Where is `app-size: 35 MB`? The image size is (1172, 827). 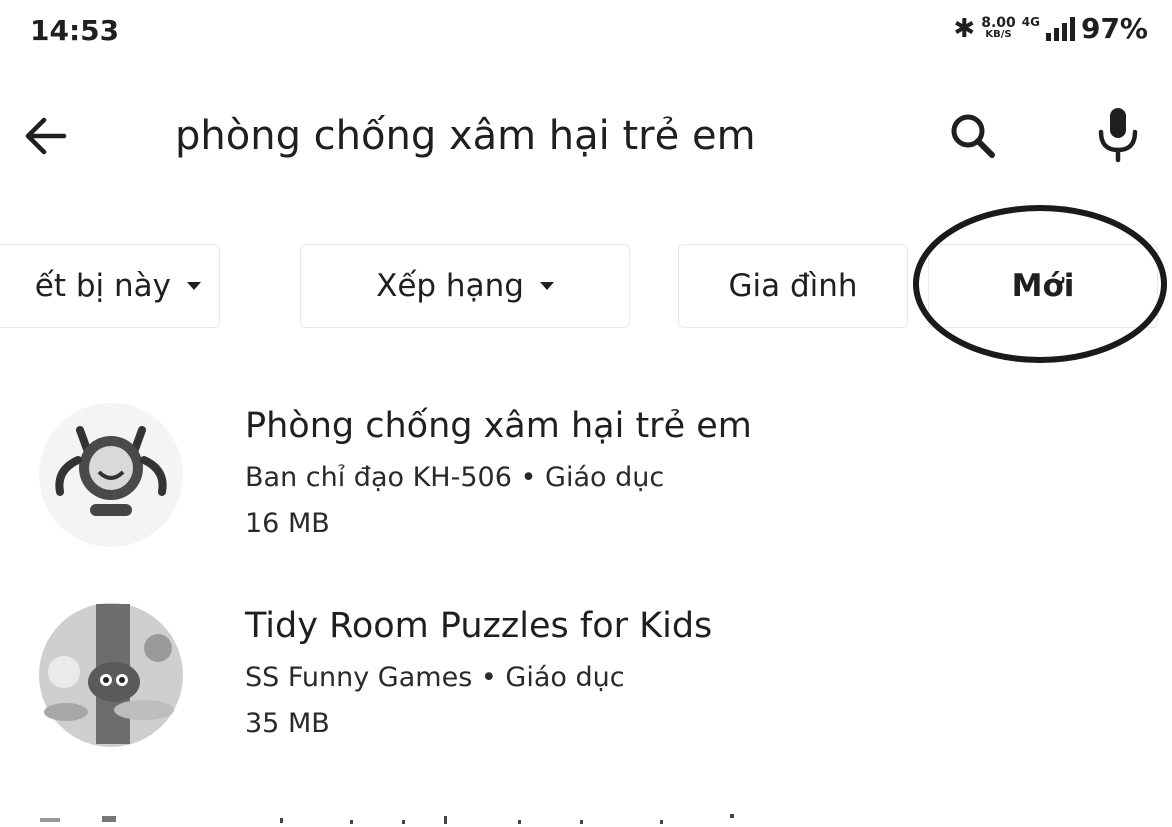
app-size: 35 MB is located at coordinates (287, 723).